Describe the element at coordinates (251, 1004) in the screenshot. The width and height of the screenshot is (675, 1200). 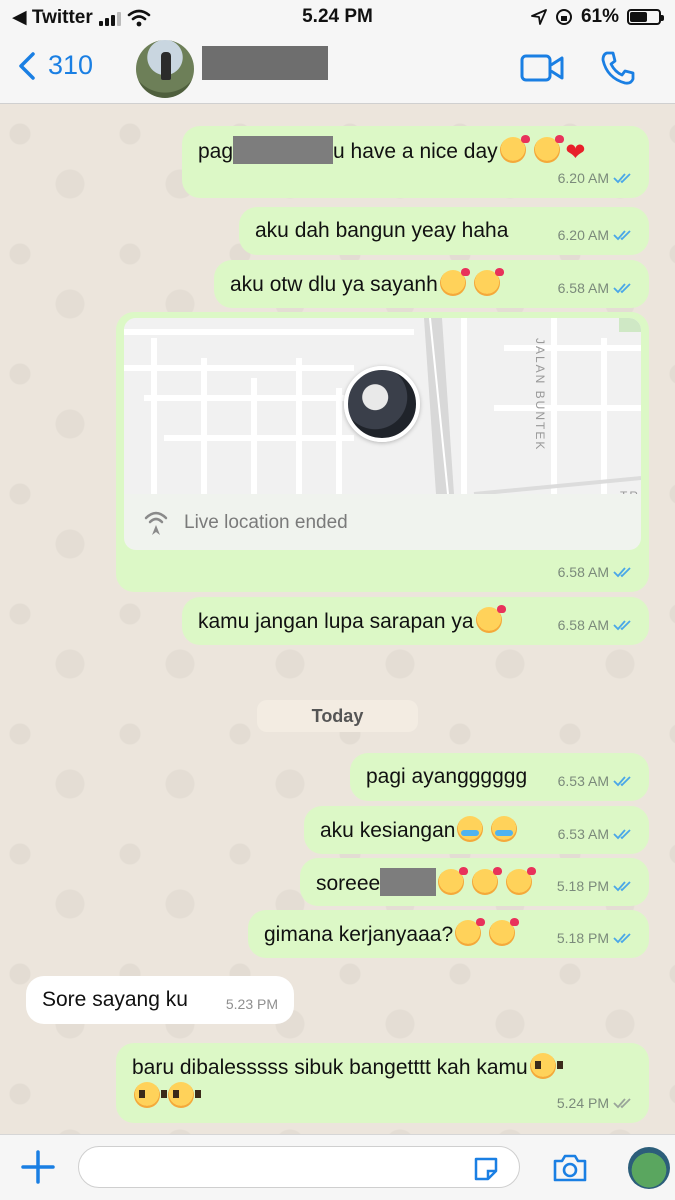
I see `message-meta: 5.23 PM` at that location.